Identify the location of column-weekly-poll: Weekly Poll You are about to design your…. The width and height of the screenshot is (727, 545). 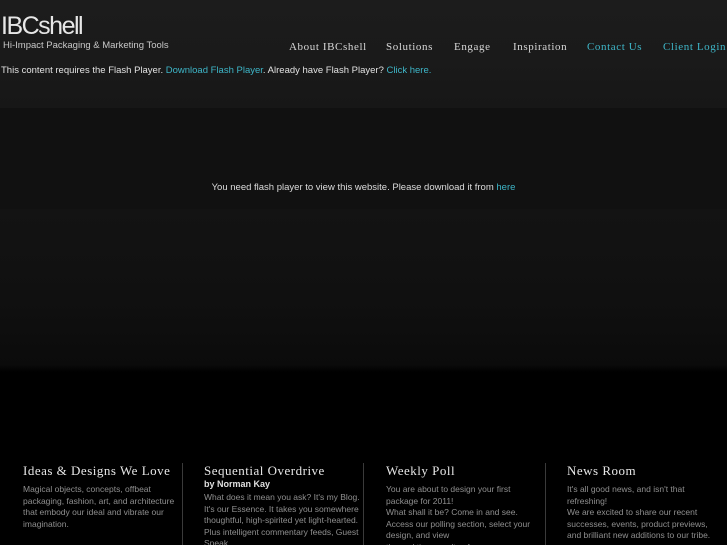
(461, 504).